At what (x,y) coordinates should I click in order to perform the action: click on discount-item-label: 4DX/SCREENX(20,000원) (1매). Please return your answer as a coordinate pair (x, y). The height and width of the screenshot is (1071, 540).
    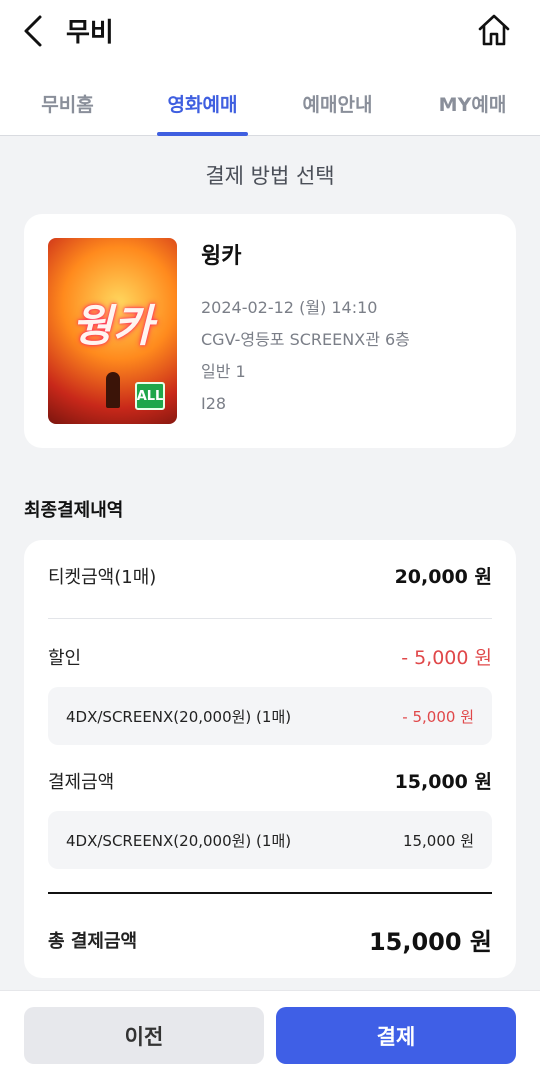
    Looking at the image, I should click on (179, 716).